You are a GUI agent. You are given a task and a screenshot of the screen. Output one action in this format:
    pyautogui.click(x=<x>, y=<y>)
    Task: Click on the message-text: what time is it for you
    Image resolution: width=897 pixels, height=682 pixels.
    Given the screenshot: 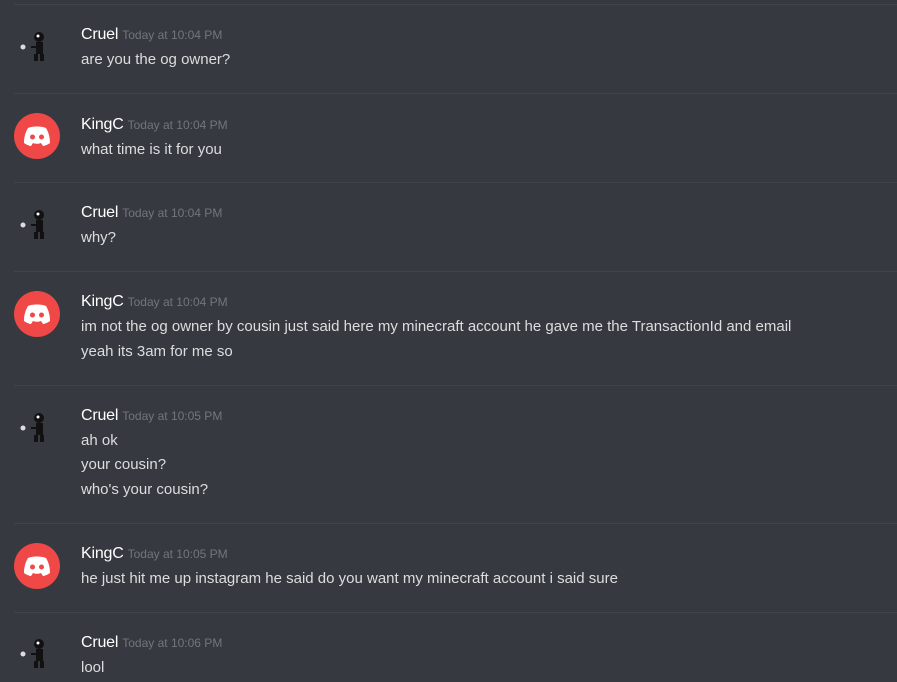 What is the action you would take?
    pyautogui.click(x=151, y=149)
    